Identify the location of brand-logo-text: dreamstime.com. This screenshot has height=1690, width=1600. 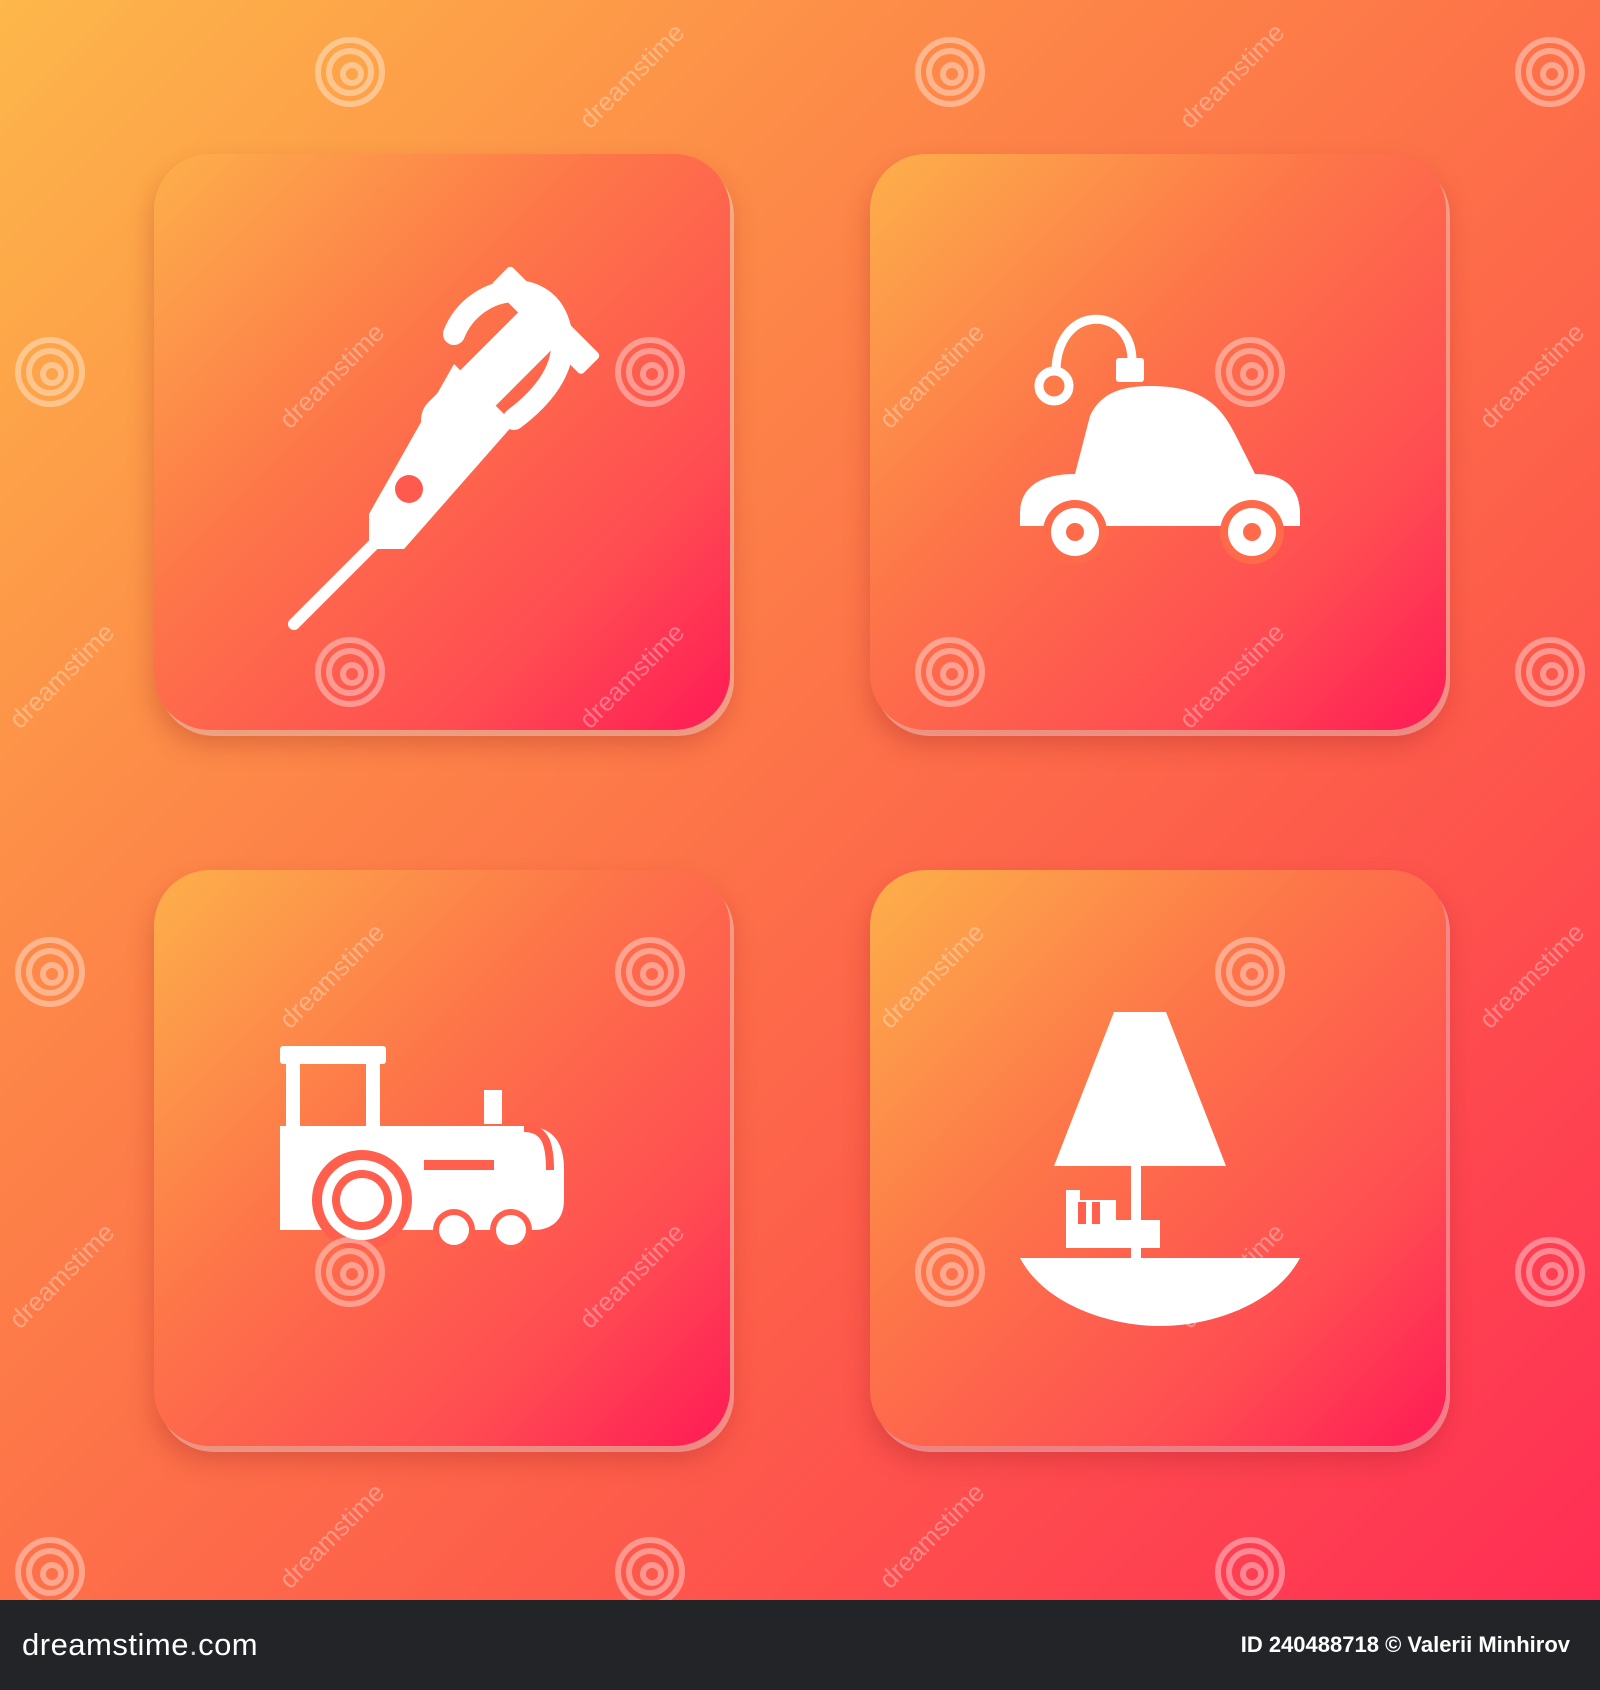
(140, 1645).